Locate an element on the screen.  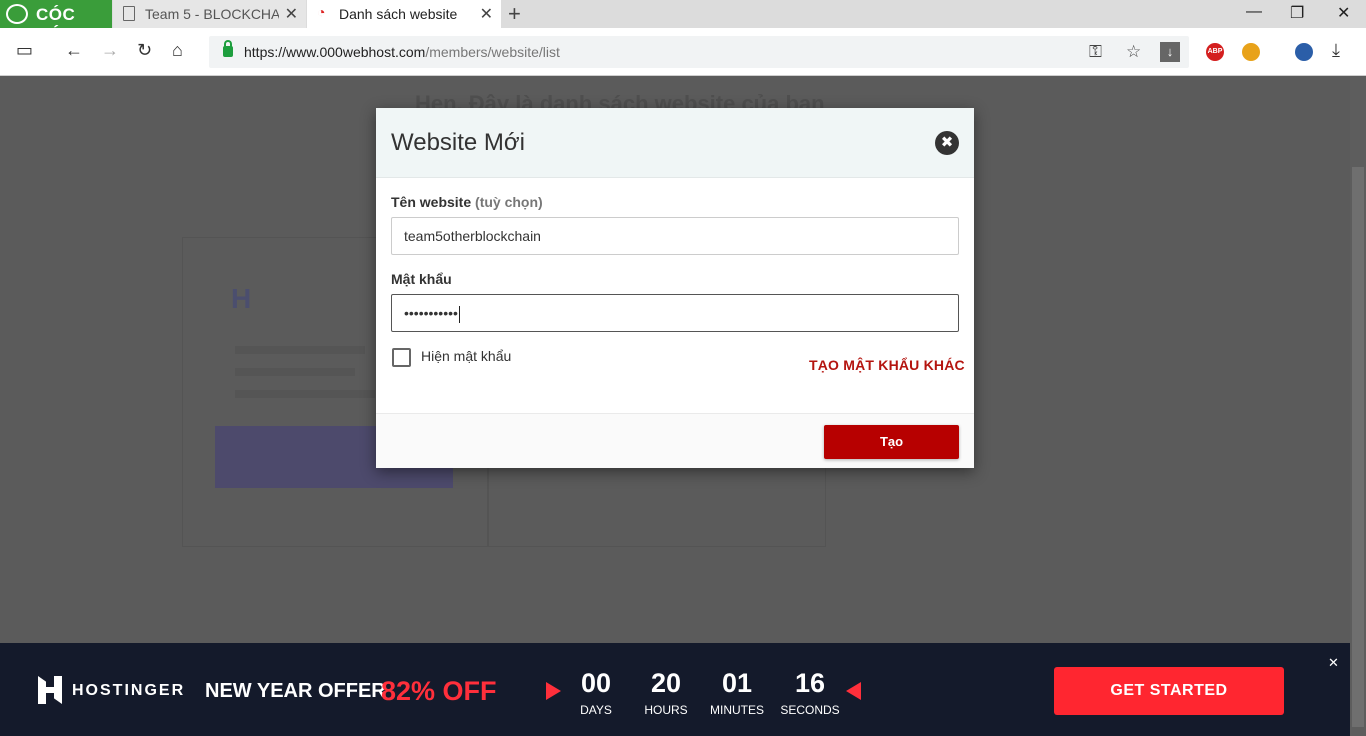
new-tab-icon: + is located at coordinates (514, 14).